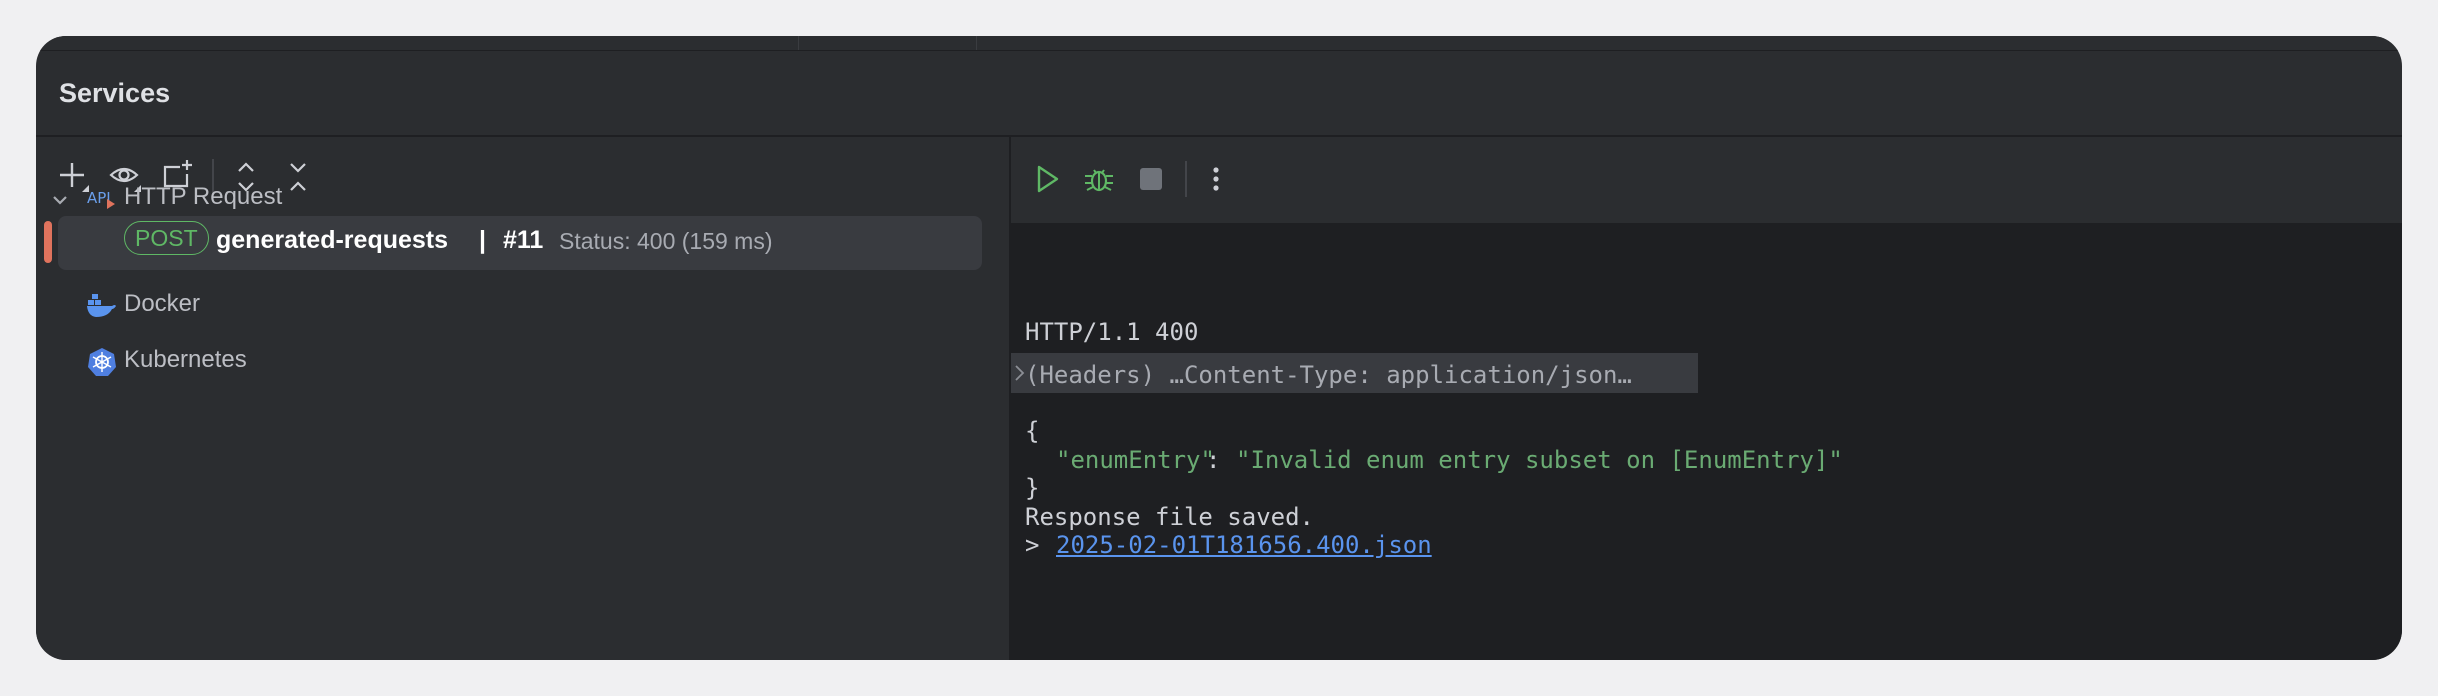 The width and height of the screenshot is (2438, 696). What do you see at coordinates (48, 242) in the screenshot?
I see `selection-marker` at bounding box center [48, 242].